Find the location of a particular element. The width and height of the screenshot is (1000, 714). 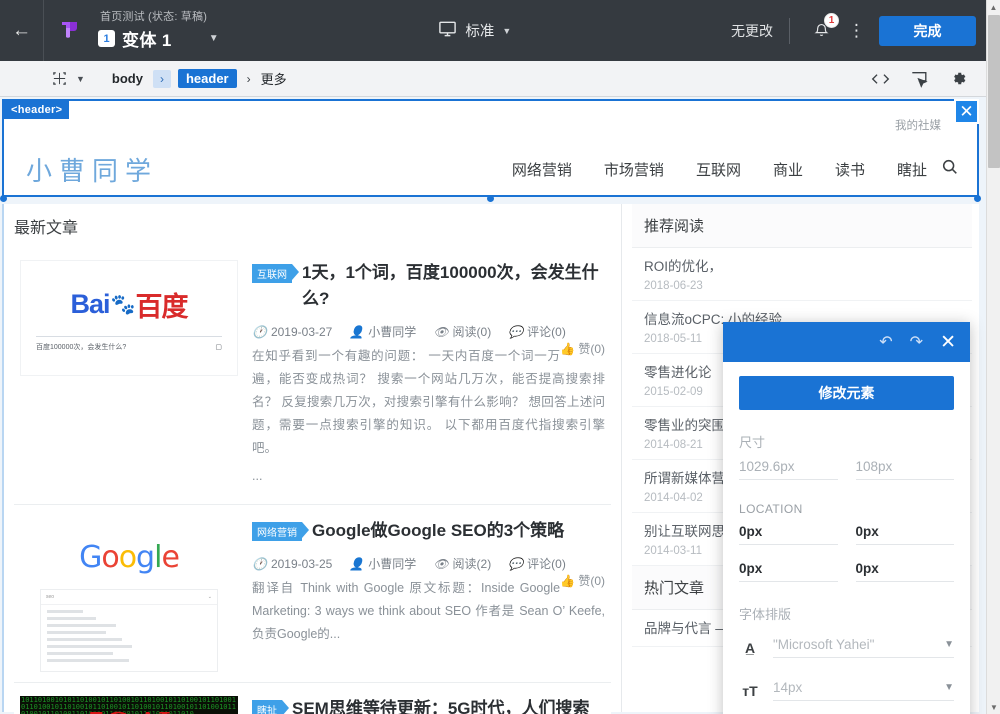

article-body: 瞎扯 SEM思维等待更新：5G时代，人们搜索行为的变化 is located at coordinates (428, 705).